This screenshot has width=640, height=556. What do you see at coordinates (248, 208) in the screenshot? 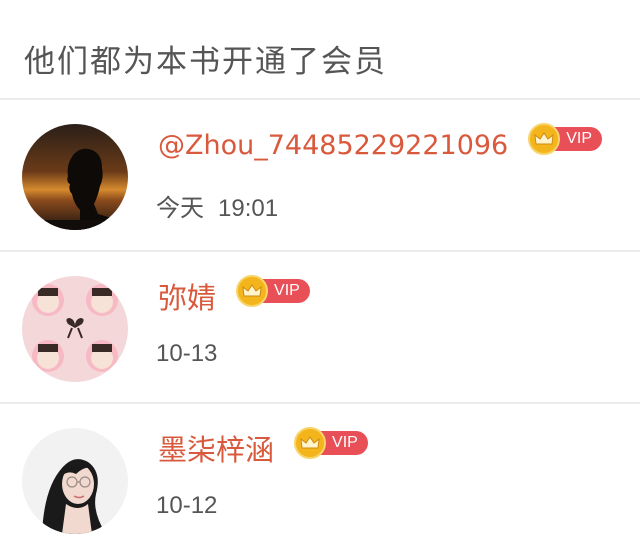
I see `member-time-value: 19:01` at bounding box center [248, 208].